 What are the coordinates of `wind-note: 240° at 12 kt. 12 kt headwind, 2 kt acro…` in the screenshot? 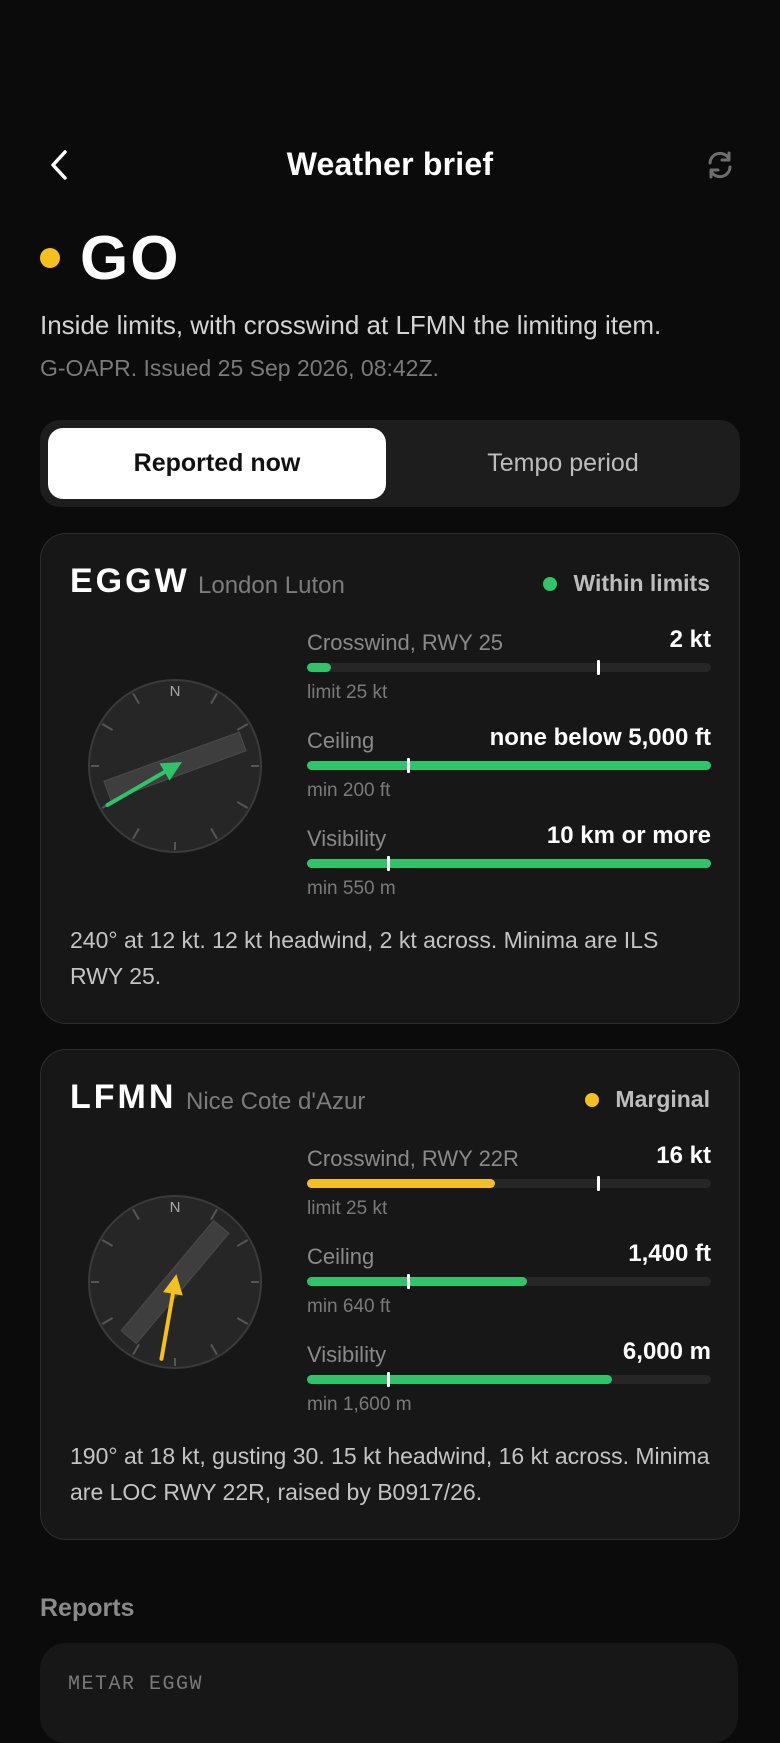 It's located at (364, 958).